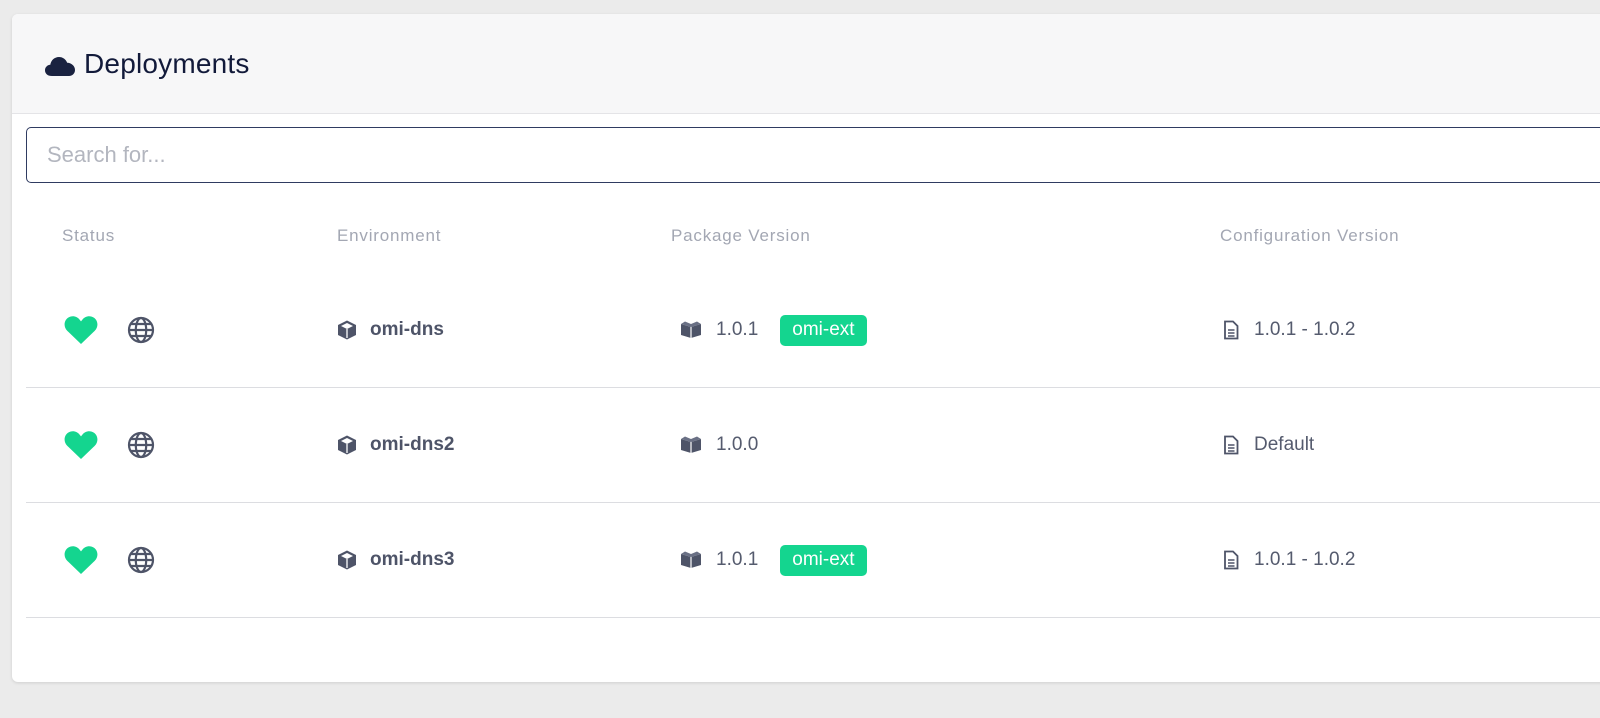 Image resolution: width=1600 pixels, height=718 pixels. Describe the element at coordinates (741, 236) in the screenshot. I see `column-header-package-version: Package Version` at that location.